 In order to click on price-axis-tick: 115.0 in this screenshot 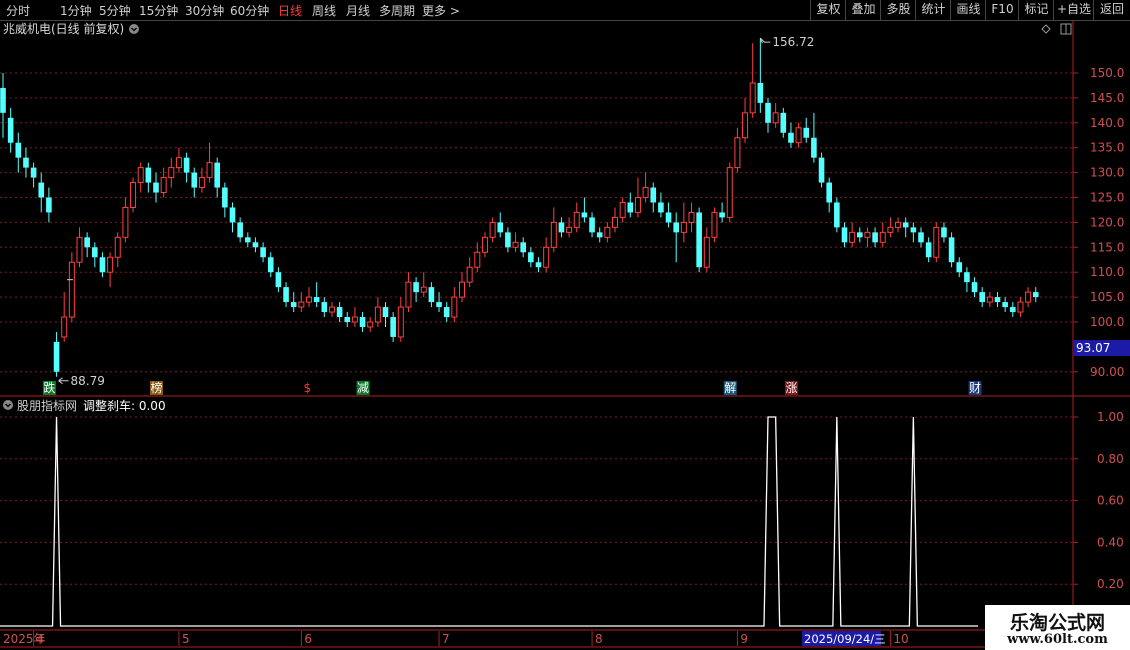, I will do `click(1107, 247)`.